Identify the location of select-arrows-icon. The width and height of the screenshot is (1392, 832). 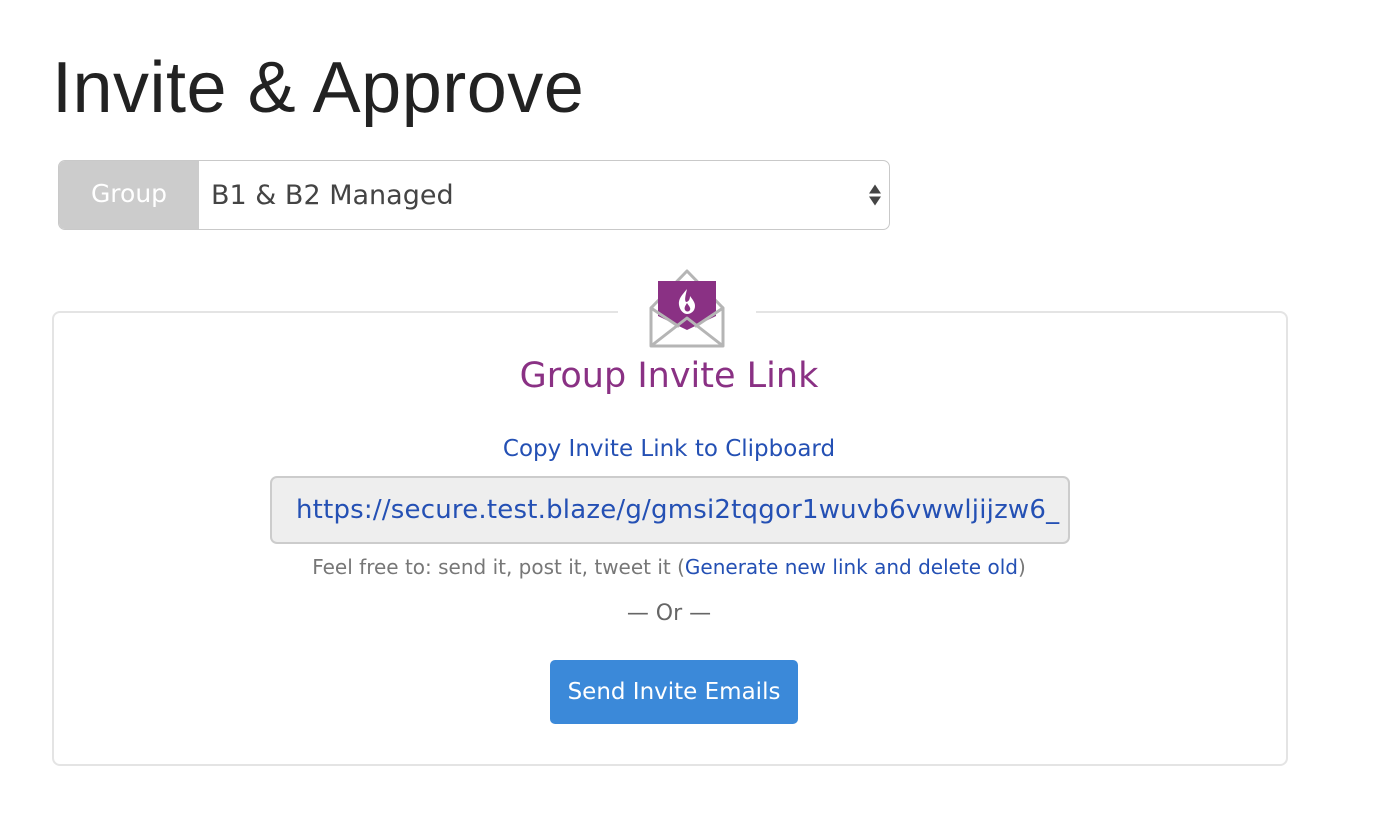
(875, 195).